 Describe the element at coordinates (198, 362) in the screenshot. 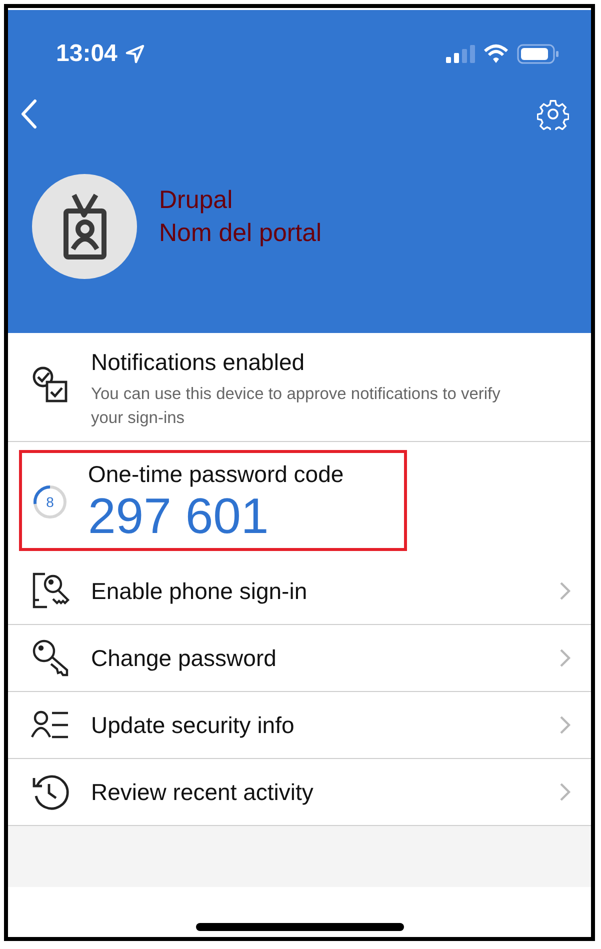

I see `notifications-title: Notifications enabled` at that location.